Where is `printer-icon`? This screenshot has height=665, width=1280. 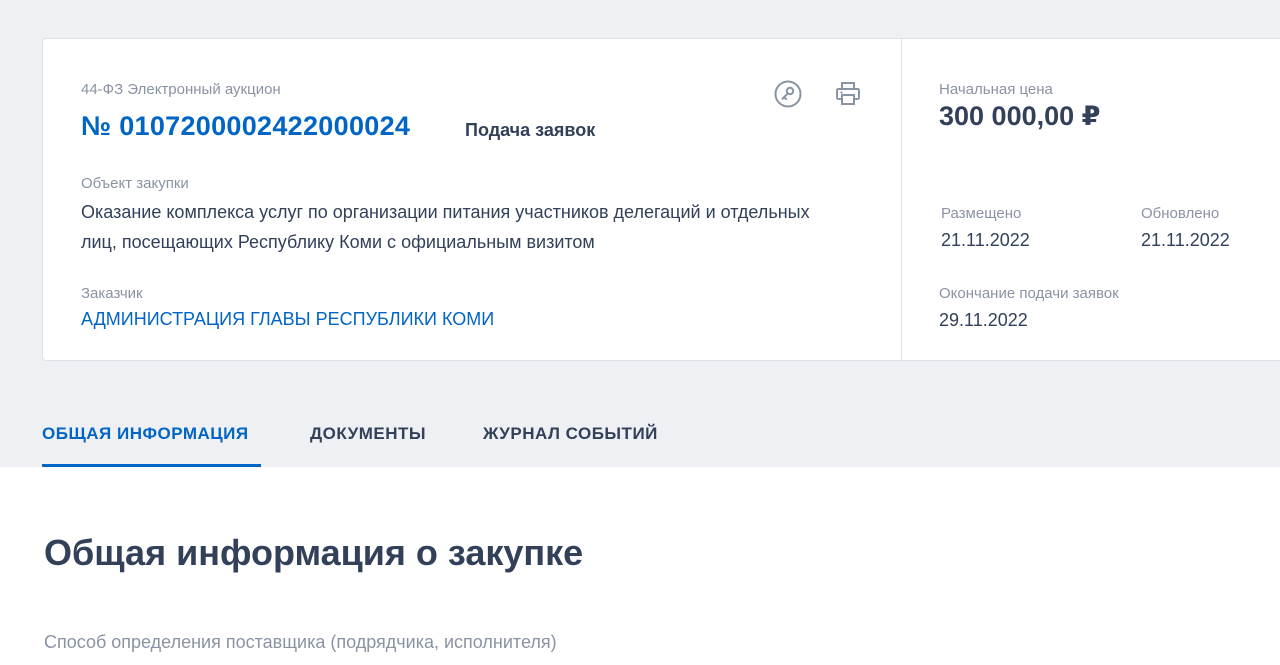 printer-icon is located at coordinates (848, 94).